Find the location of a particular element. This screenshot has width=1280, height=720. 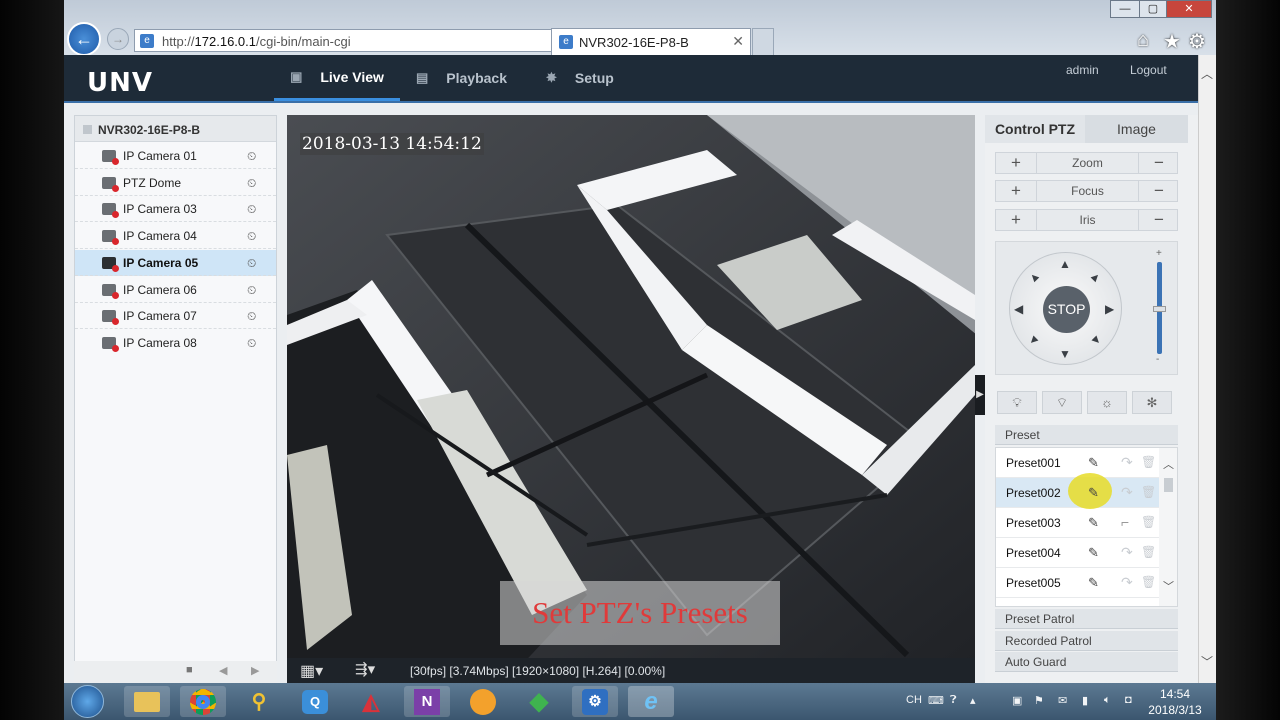

close-button: ✕ is located at coordinates (1189, 9).